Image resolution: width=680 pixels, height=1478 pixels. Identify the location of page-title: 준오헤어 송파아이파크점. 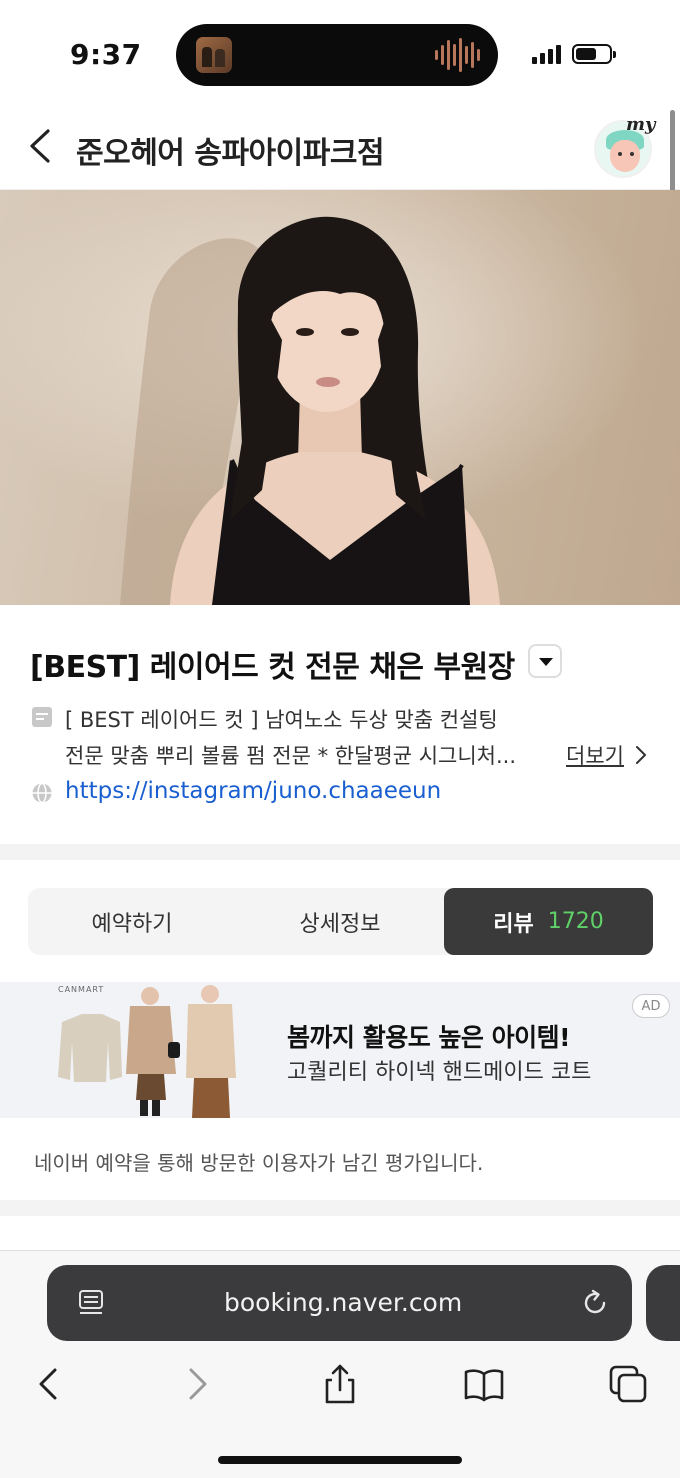
(230, 153).